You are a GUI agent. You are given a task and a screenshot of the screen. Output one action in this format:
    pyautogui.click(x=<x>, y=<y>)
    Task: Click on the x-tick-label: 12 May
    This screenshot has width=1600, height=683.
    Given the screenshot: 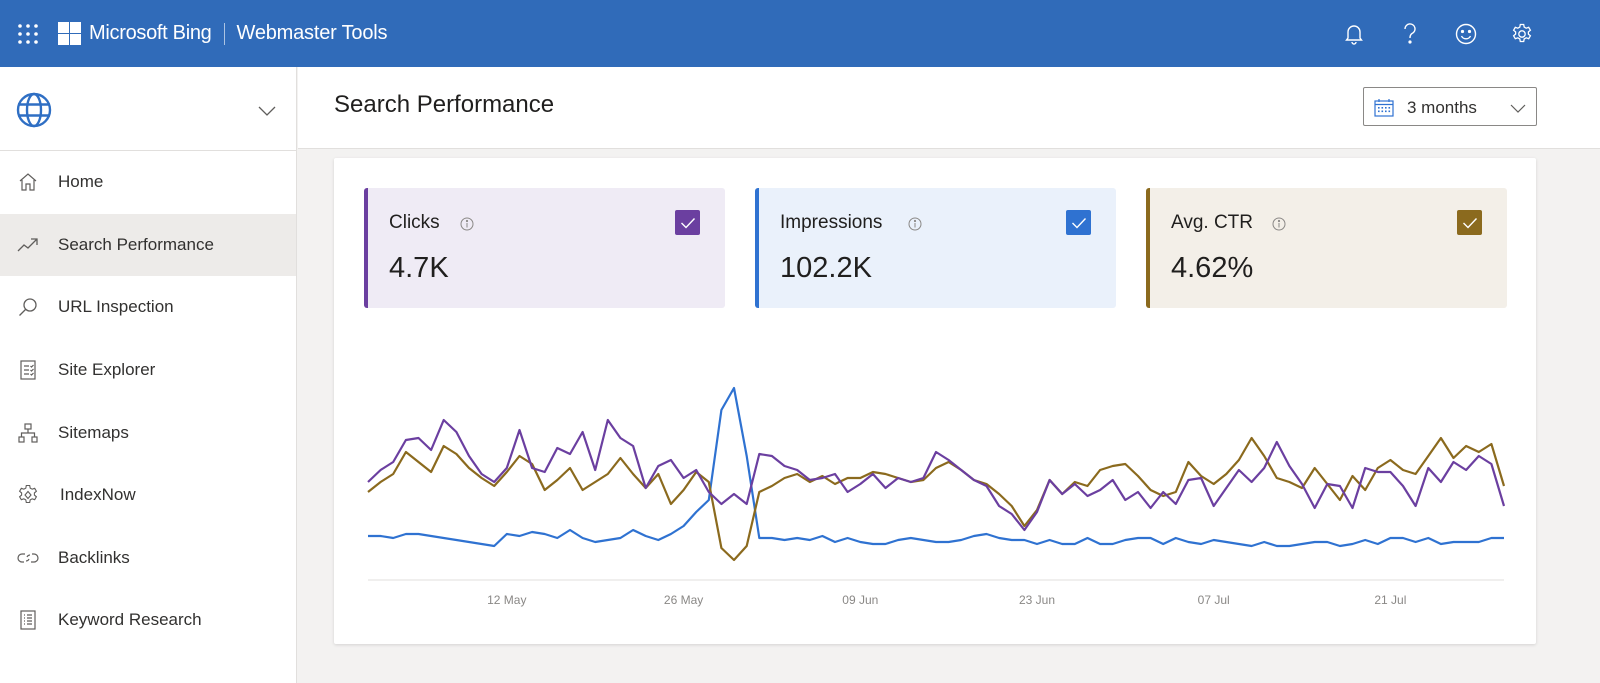 What is the action you would take?
    pyautogui.click(x=506, y=600)
    